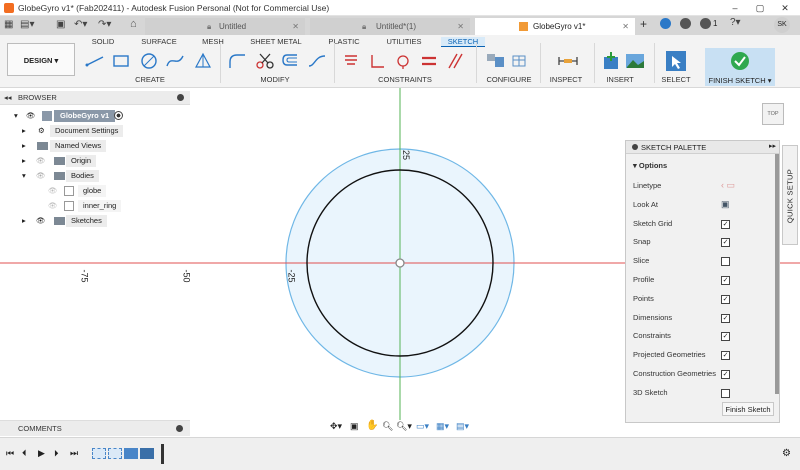 The width and height of the screenshot is (800, 470). Describe the element at coordinates (175, 61) in the screenshot. I see `spline-tool-icon` at that location.